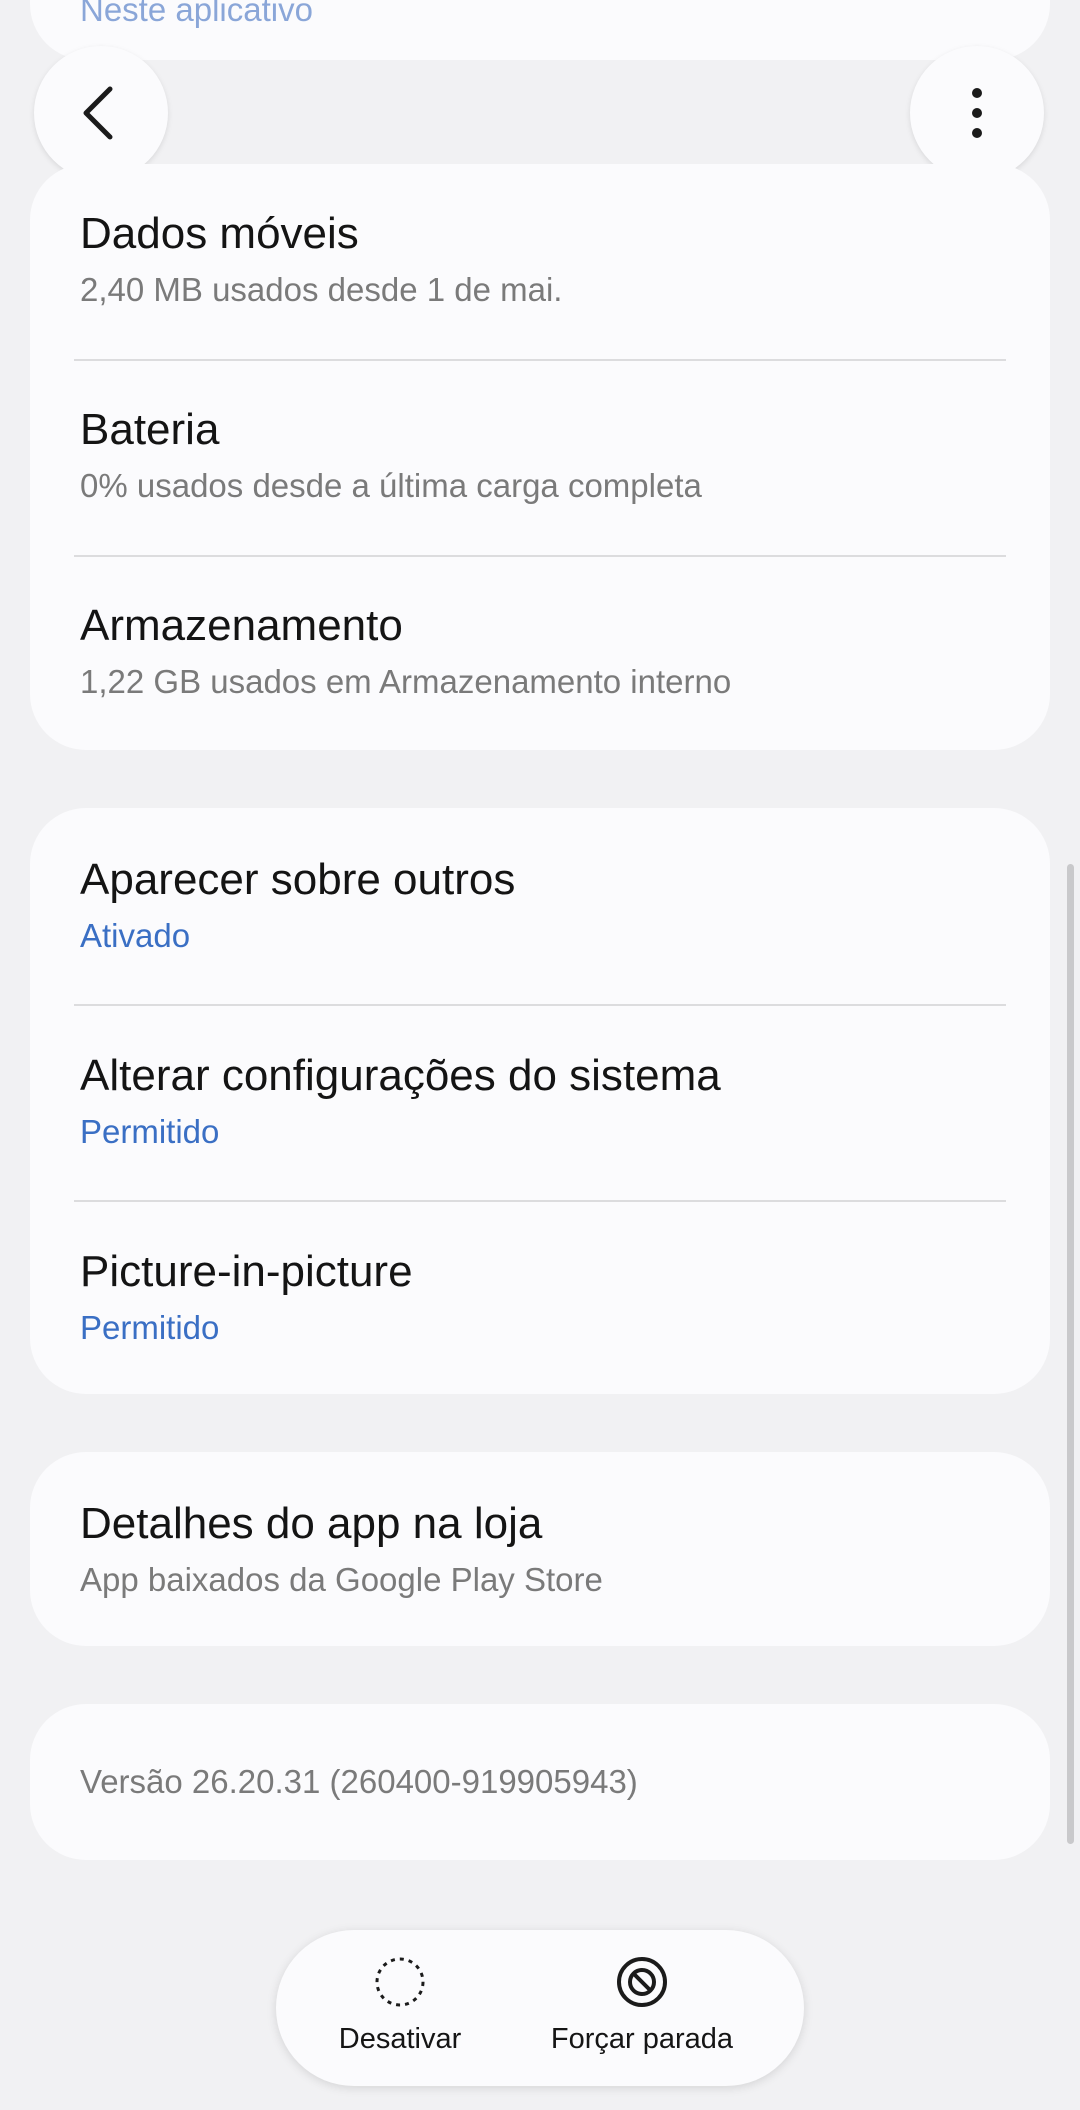  I want to click on item-title: Detalhes do app na loja, so click(311, 1523).